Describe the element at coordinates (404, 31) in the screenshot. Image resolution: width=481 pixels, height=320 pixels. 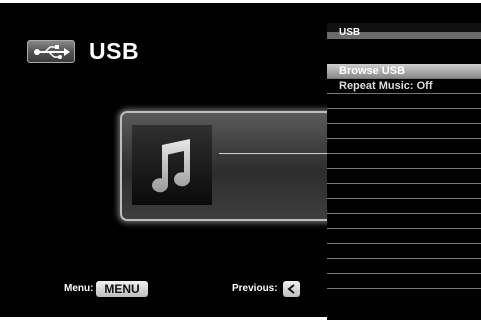
I see `side-menu-header: USB` at that location.